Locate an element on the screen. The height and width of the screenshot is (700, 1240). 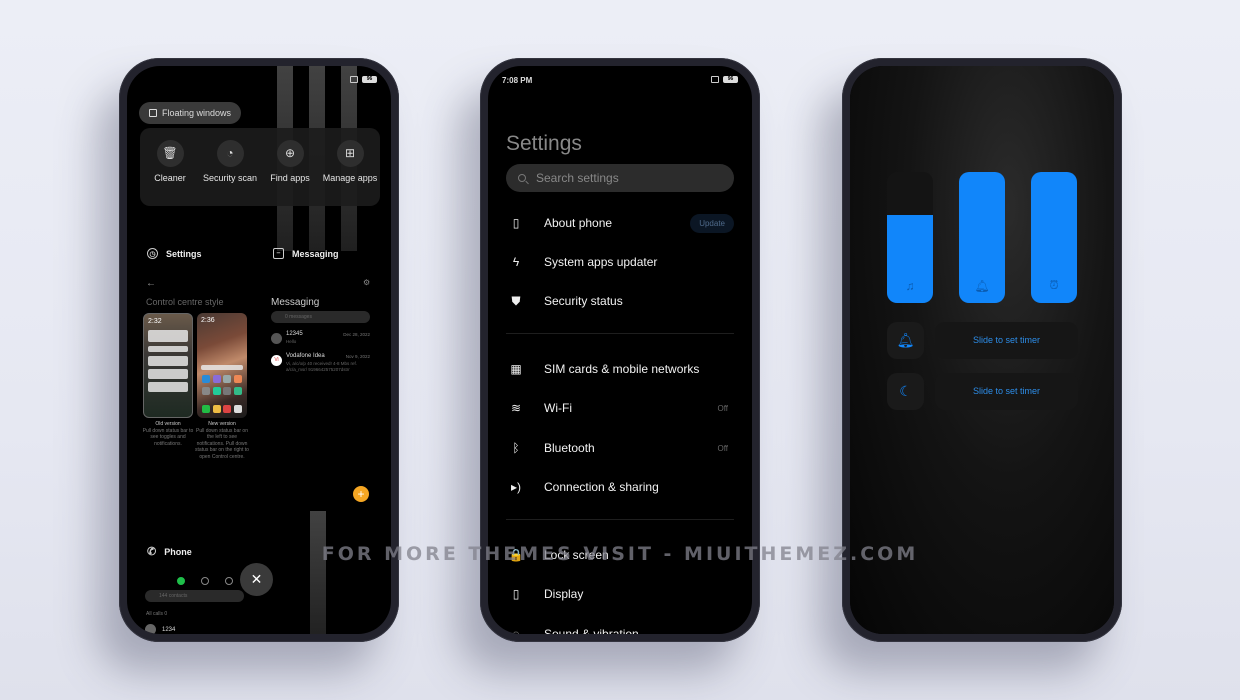
message-date: Nov 9, 2022 is located at coordinates (357, 356).